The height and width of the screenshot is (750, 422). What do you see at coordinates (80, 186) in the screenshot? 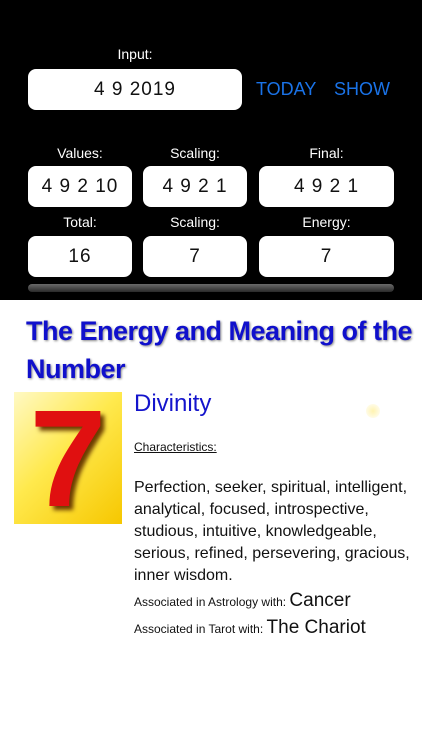
I see `values-field: 4 9 2 10` at bounding box center [80, 186].